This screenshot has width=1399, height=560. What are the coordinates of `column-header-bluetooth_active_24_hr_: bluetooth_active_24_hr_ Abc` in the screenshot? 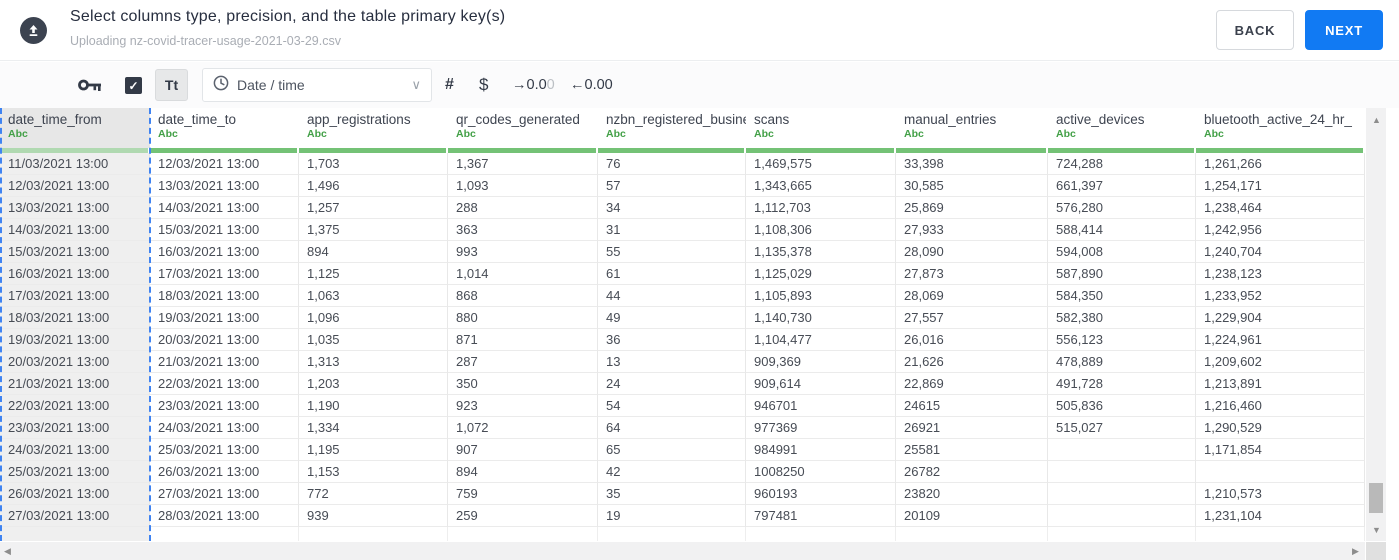 It's located at (1280, 128).